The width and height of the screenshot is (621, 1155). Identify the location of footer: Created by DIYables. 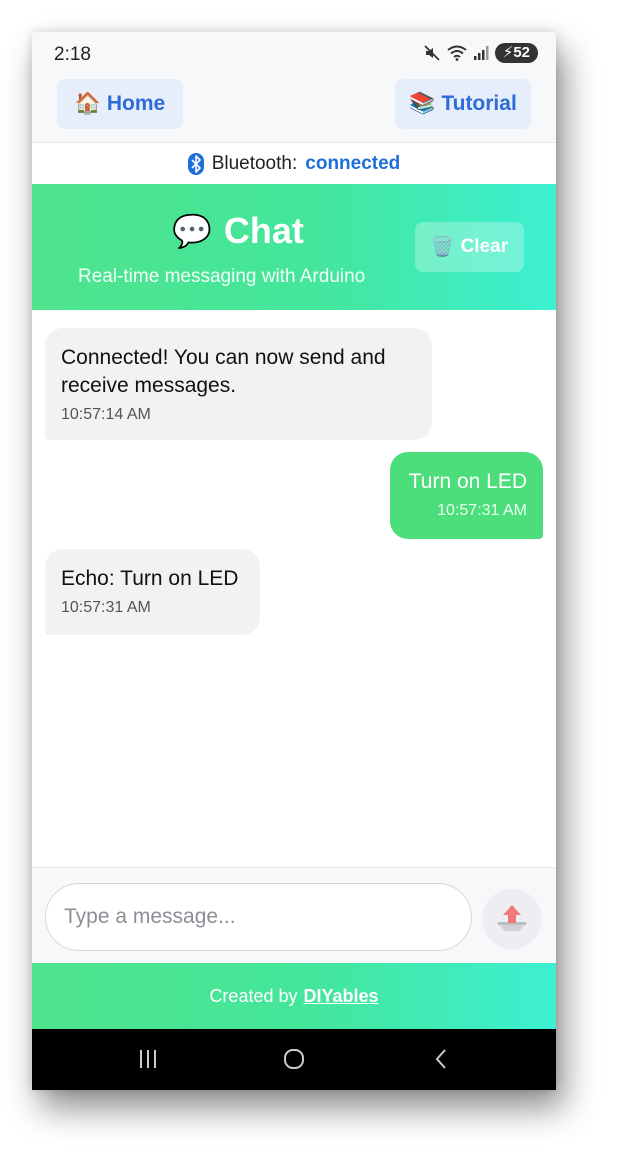
(294, 996).